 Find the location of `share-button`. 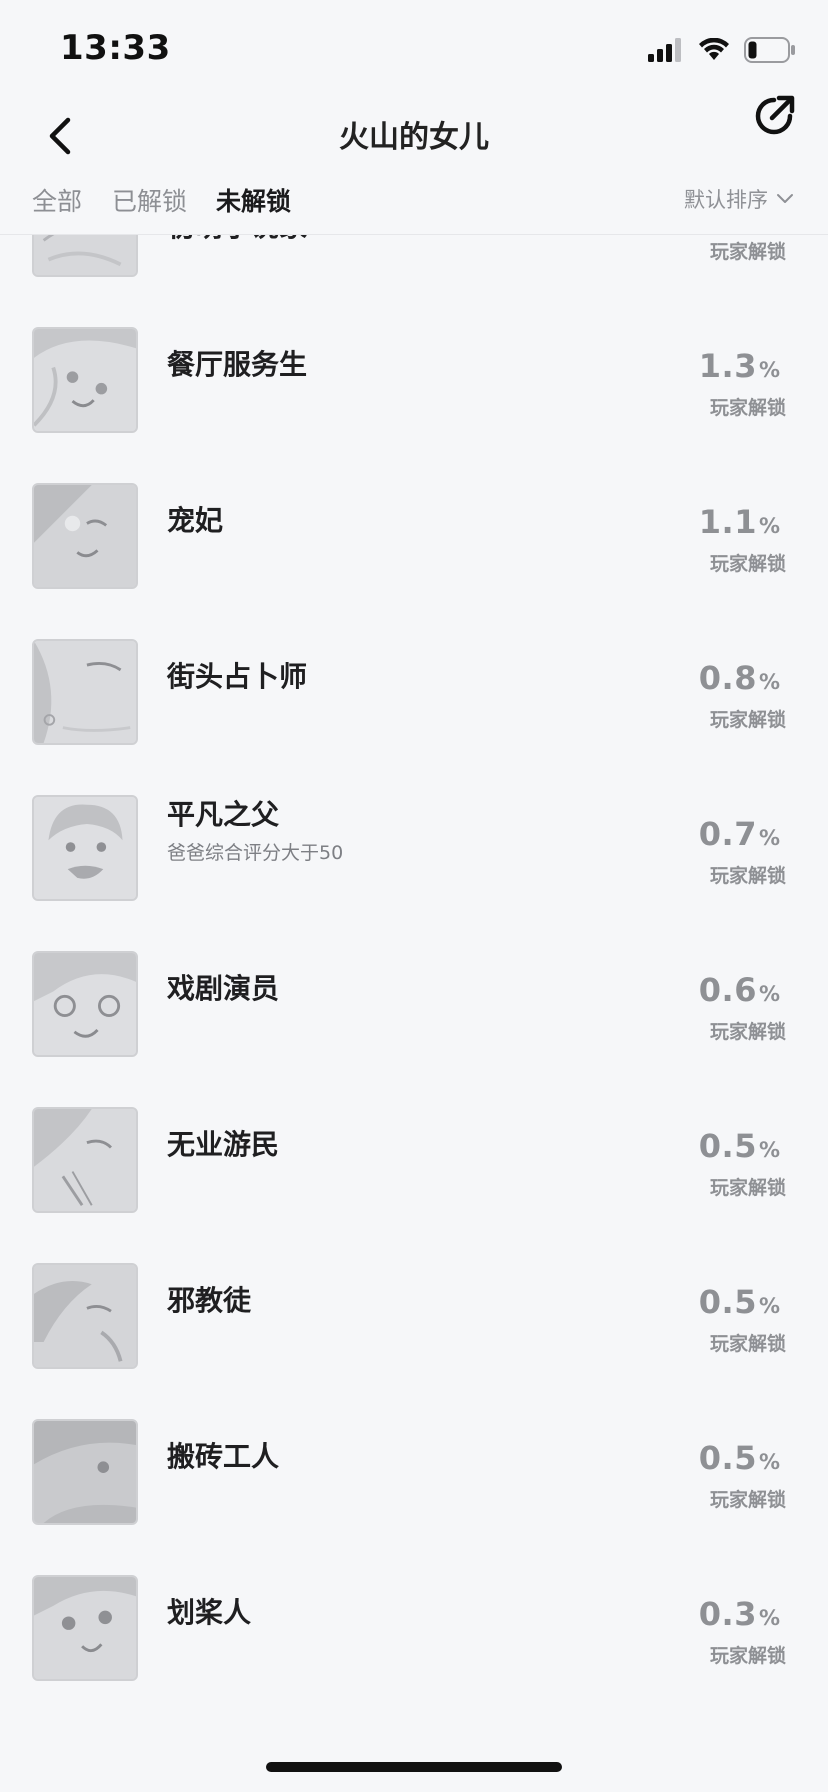

share-button is located at coordinates (774, 116).